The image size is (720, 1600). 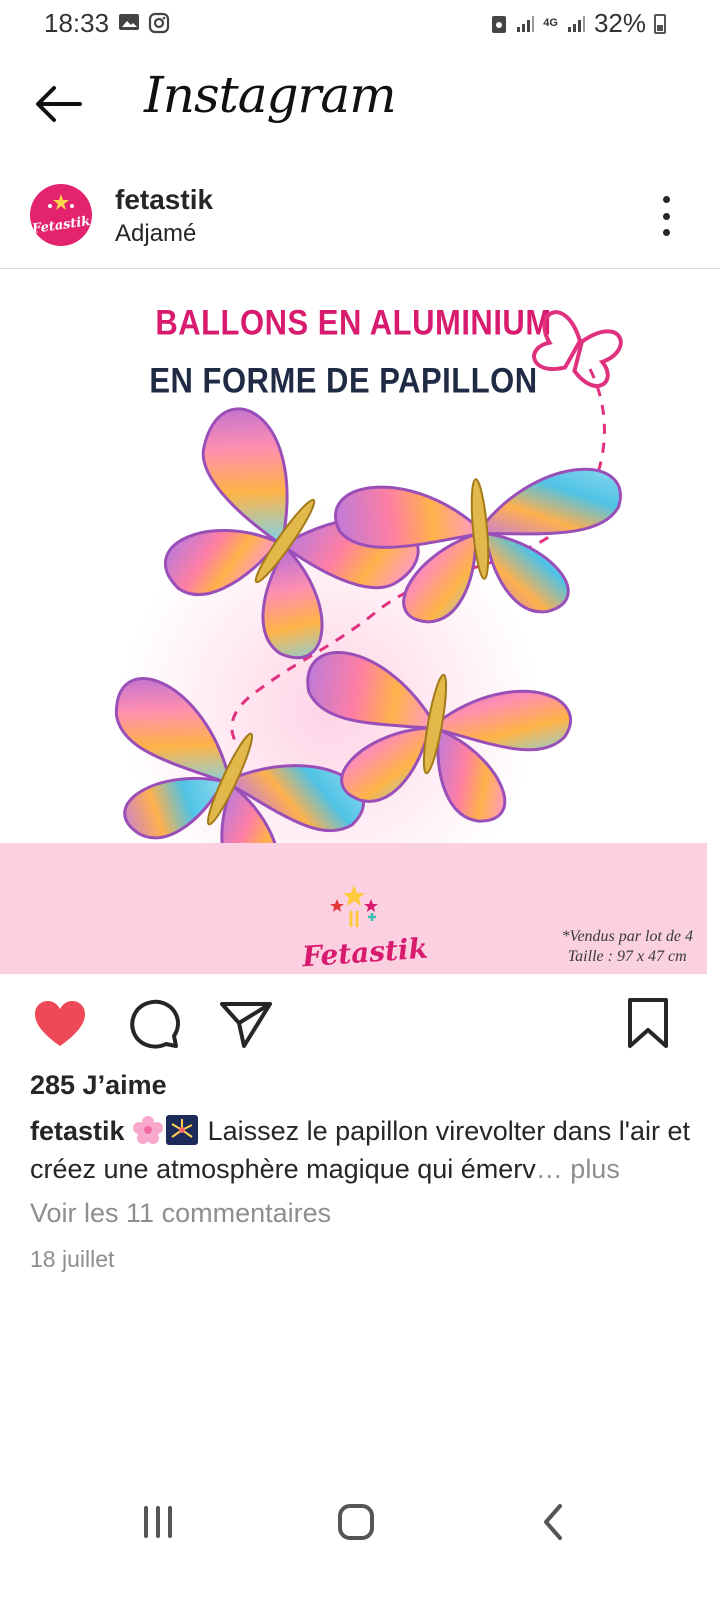 I want to click on network-type: 4G, so click(x=550, y=23).